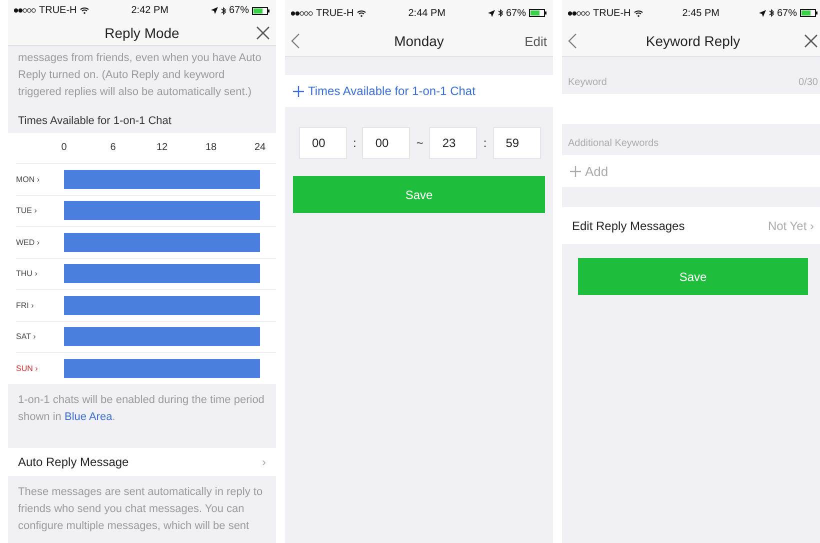 The width and height of the screenshot is (820, 543). Describe the element at coordinates (113, 148) in the screenshot. I see `axis-tick: 6` at that location.